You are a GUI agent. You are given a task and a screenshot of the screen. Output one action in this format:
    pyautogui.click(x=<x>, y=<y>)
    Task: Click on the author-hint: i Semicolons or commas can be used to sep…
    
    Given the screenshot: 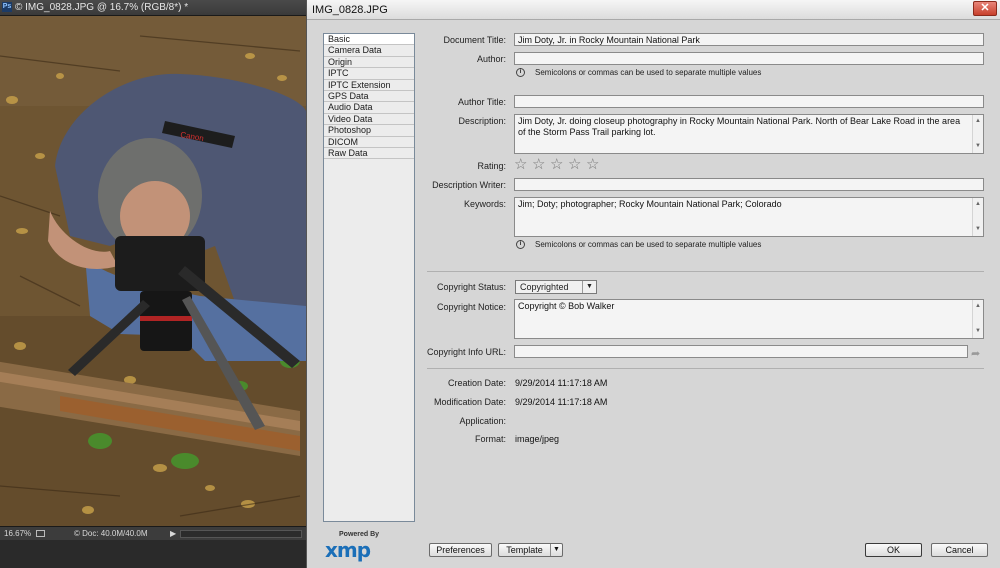 What is the action you would take?
    pyautogui.click(x=639, y=73)
    